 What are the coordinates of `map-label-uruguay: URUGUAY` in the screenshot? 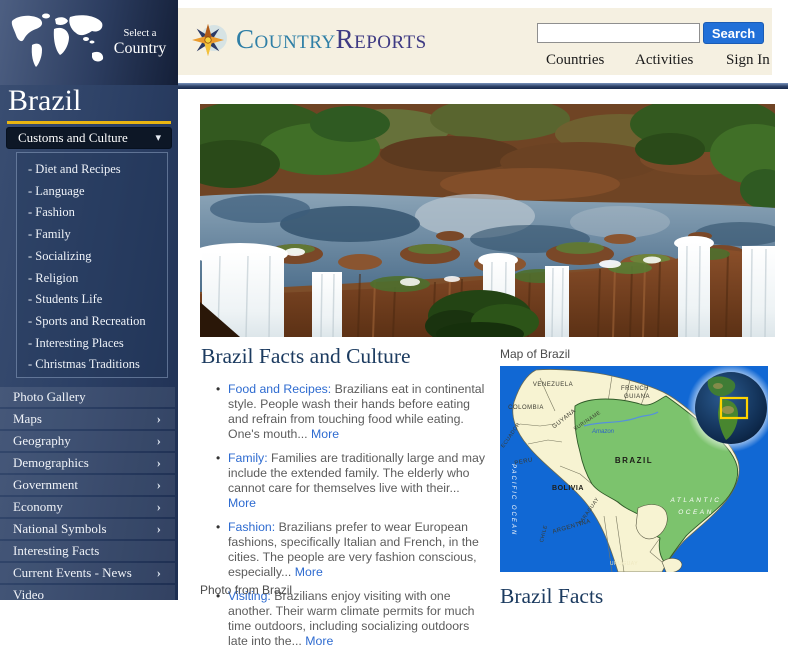 It's located at (624, 564).